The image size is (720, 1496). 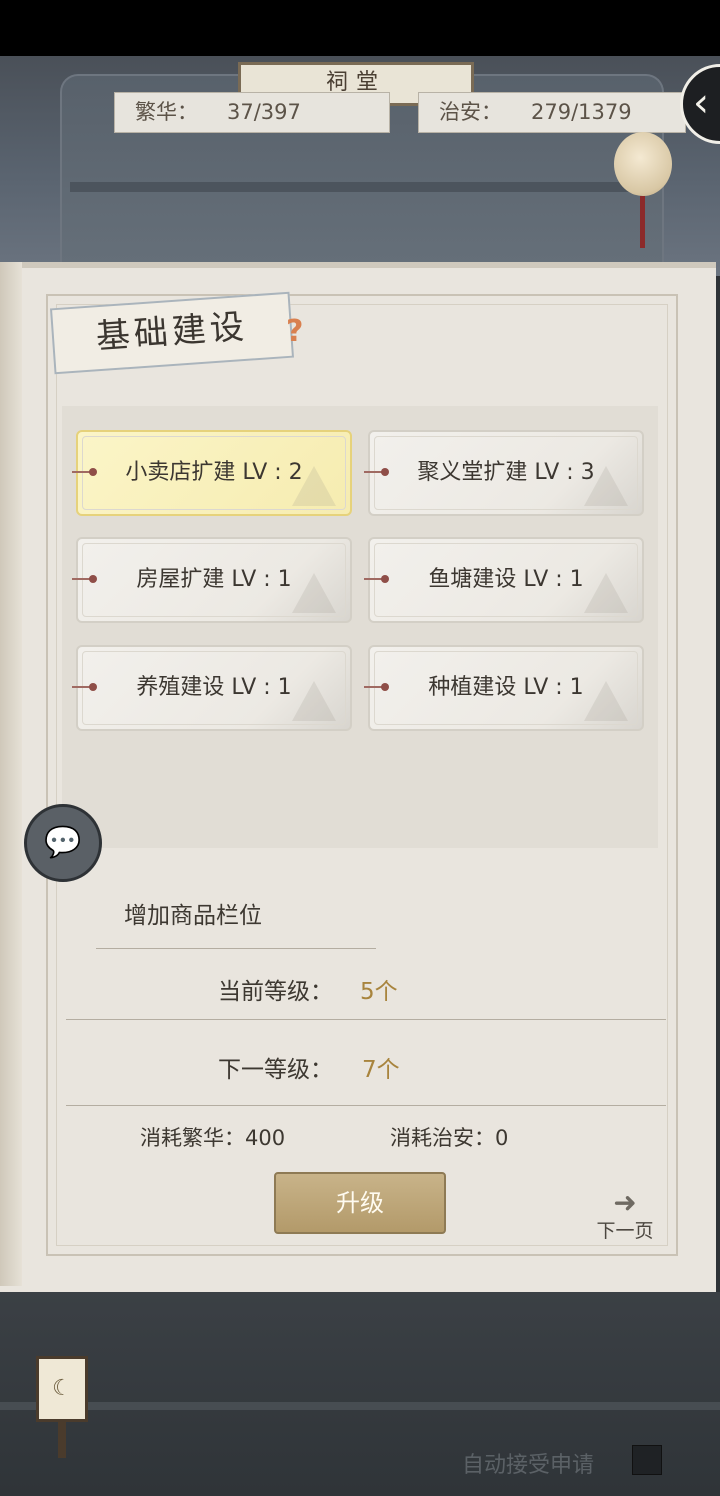 What do you see at coordinates (264, 112) in the screenshot?
I see `prosperity-value: 37/397` at bounding box center [264, 112].